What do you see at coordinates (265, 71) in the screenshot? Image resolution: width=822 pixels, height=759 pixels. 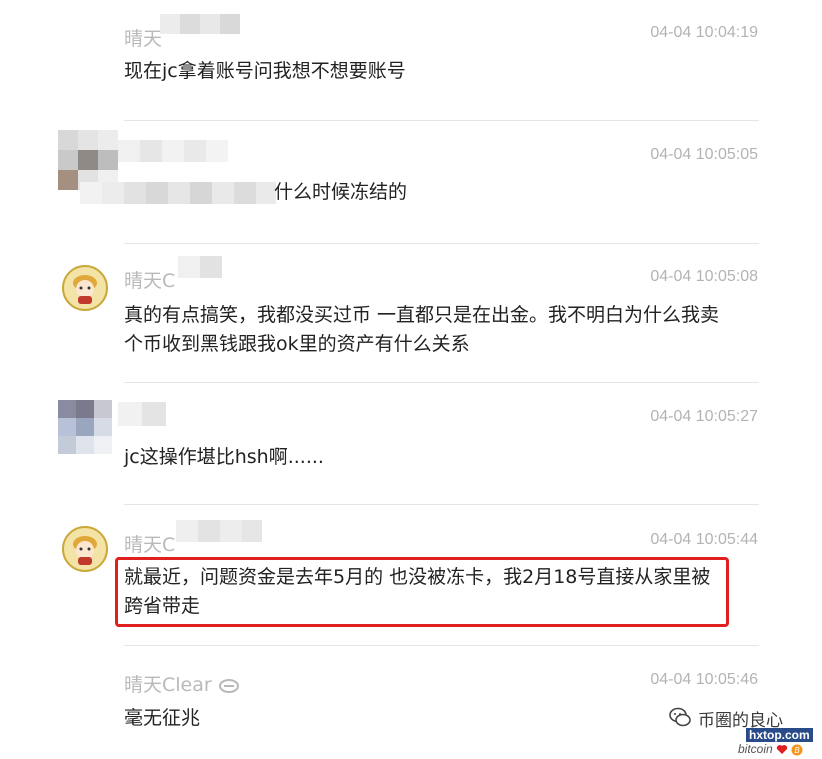 I see `message-text: 现在jc拿着账号问我想不想要账号` at bounding box center [265, 71].